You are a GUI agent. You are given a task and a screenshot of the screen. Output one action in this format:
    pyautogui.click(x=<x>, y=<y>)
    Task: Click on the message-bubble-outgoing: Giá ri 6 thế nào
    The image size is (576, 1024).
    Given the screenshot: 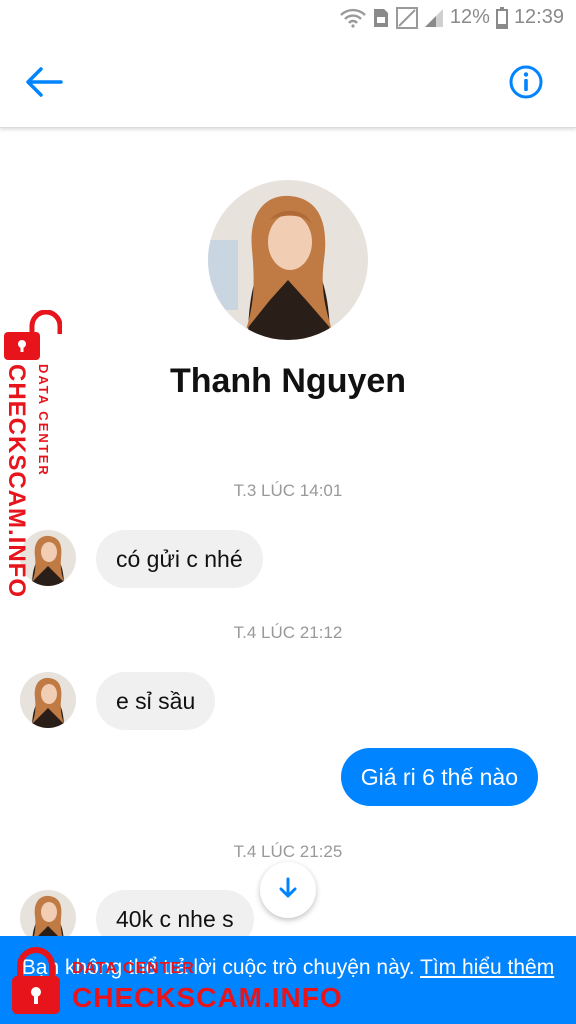 What is the action you would take?
    pyautogui.click(x=439, y=777)
    